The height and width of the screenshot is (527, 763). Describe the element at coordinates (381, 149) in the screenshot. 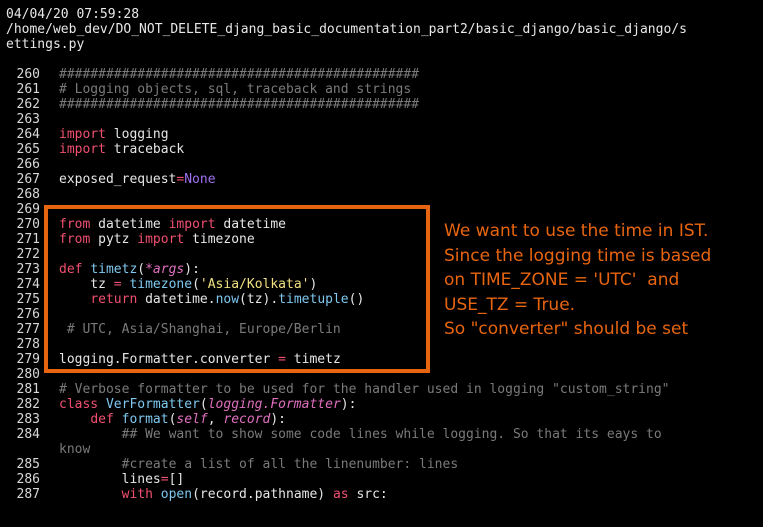

I see `code-line: 265 import traceback` at that location.